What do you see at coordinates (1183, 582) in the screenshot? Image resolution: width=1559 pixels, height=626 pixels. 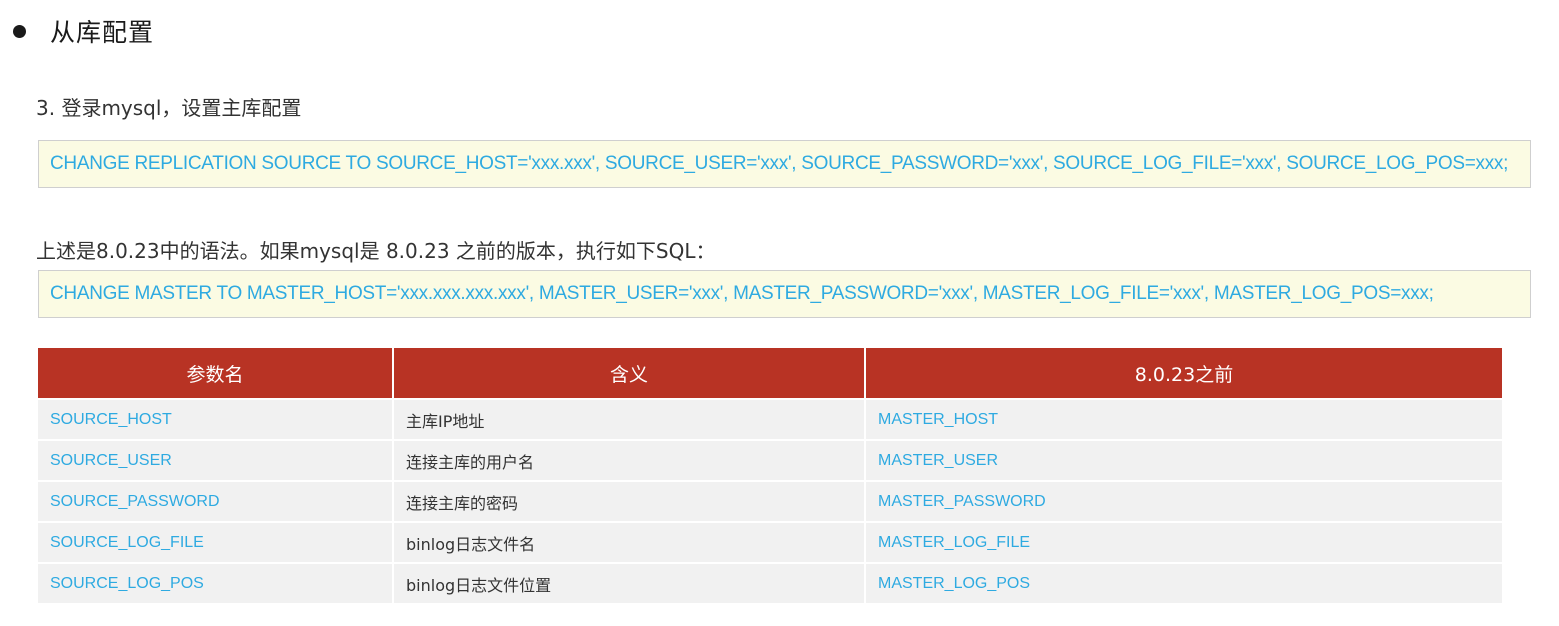 I see `old-param-cell: MASTER_LOG_POS` at bounding box center [1183, 582].